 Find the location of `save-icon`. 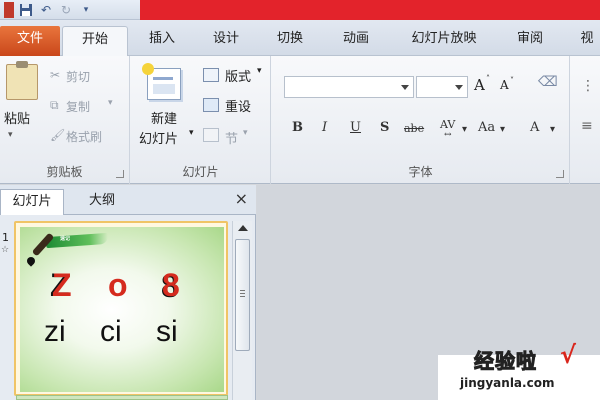

save-icon is located at coordinates (26, 10).